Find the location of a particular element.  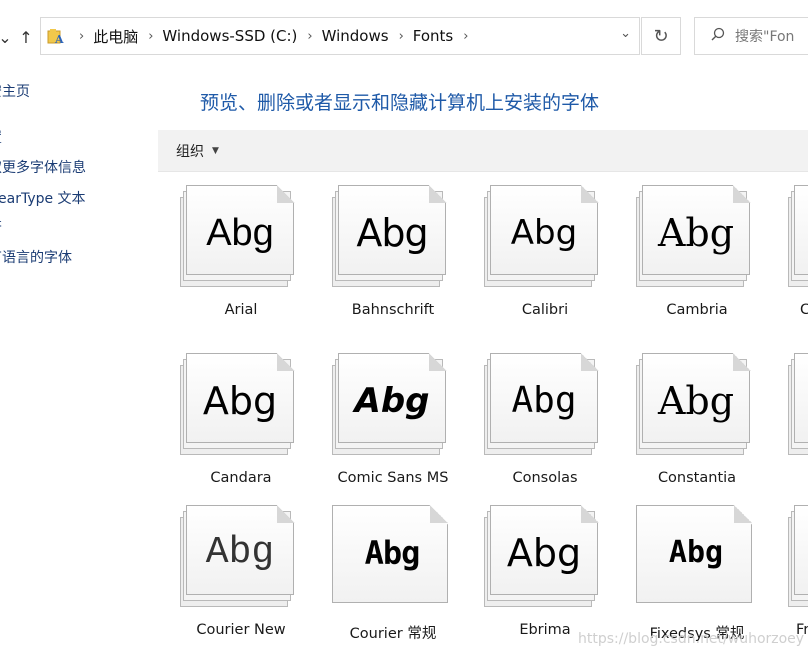

font-name: Consolas is located at coordinates (545, 478).